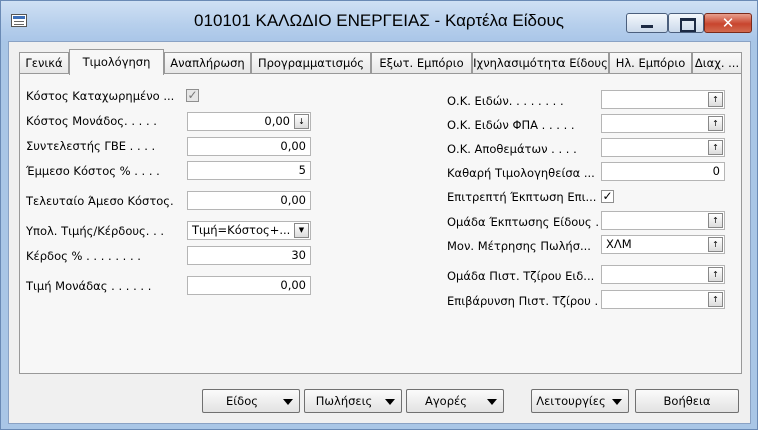 The width and height of the screenshot is (758, 430). I want to click on credit-turnover-group-field: ↑, so click(663, 274).